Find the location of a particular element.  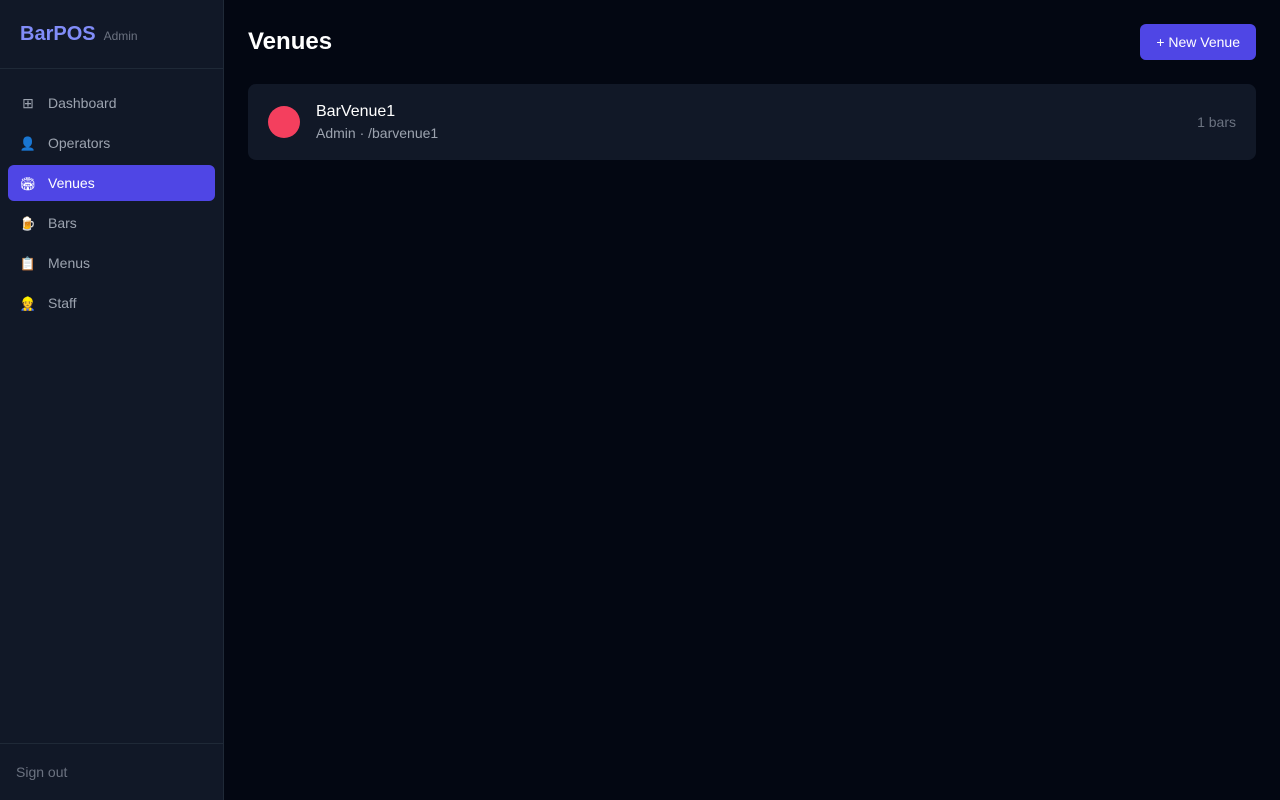

venue-color-dot is located at coordinates (284, 122).